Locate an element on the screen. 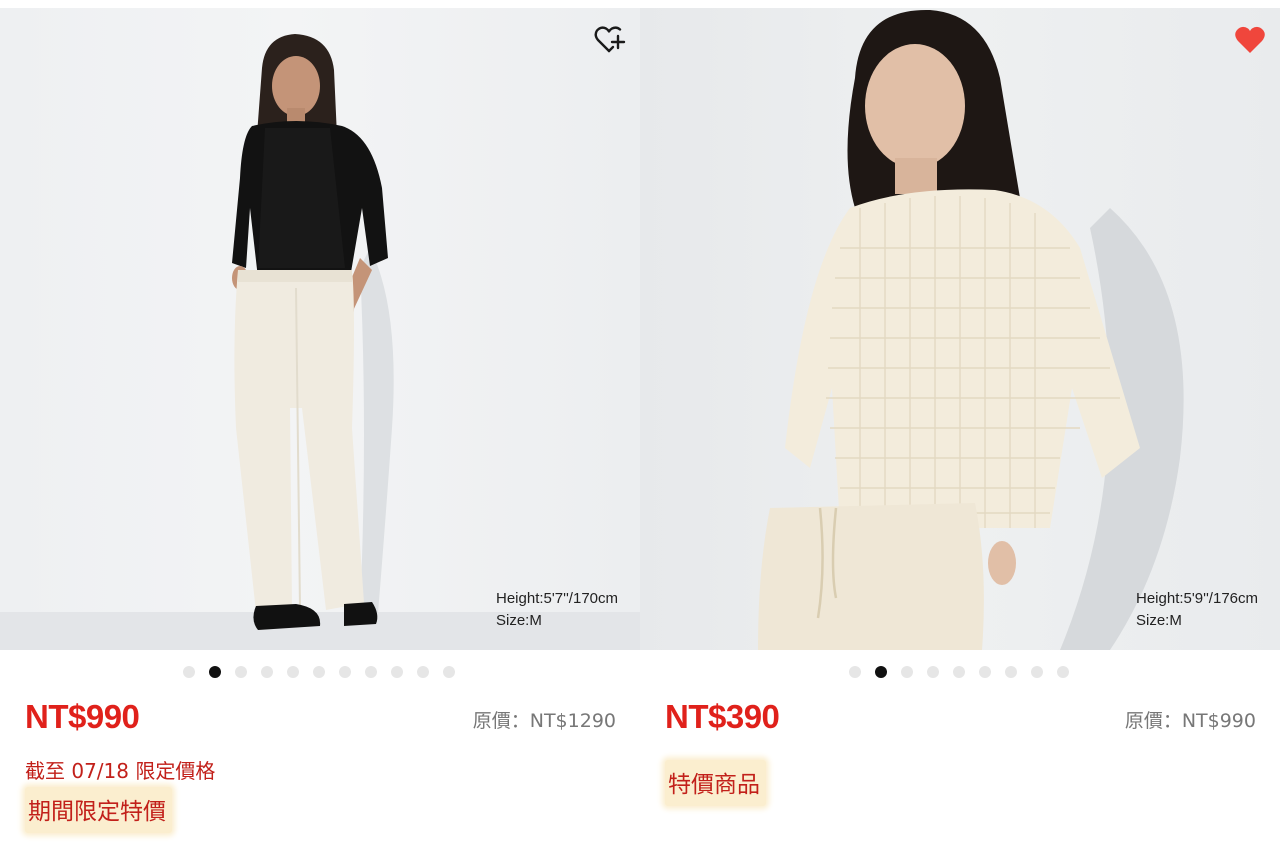 This screenshot has height=853, width=1280. model-height: Height:5'9''/176cm is located at coordinates (1197, 598).